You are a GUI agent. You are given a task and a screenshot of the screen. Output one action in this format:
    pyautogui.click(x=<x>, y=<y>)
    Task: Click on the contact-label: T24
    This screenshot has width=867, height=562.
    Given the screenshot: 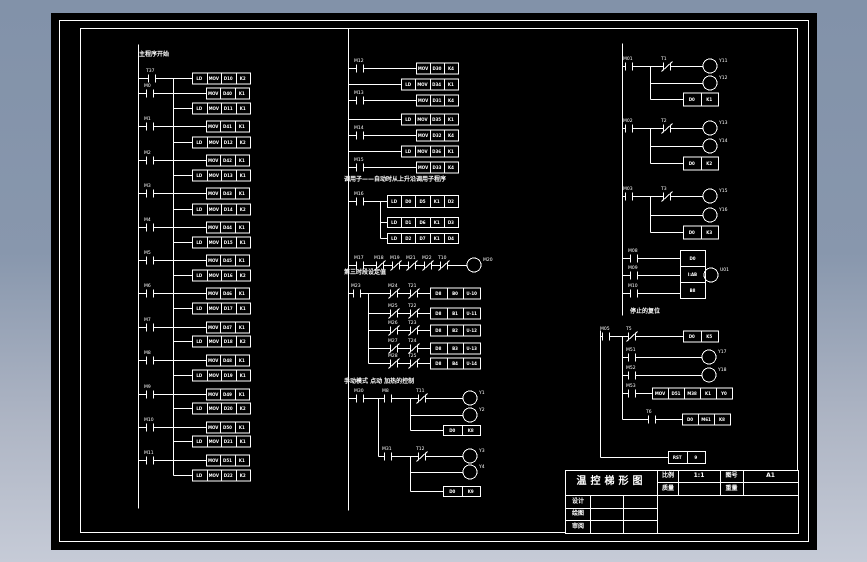 What is the action you would take?
    pyautogui.click(x=412, y=341)
    